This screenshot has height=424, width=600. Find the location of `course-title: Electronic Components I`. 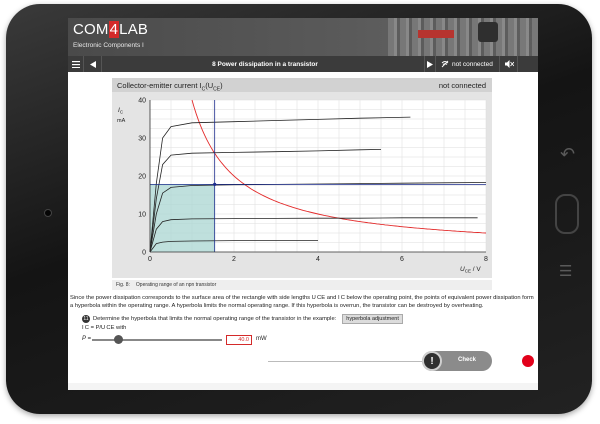

course-title: Electronic Components I is located at coordinates (108, 45).